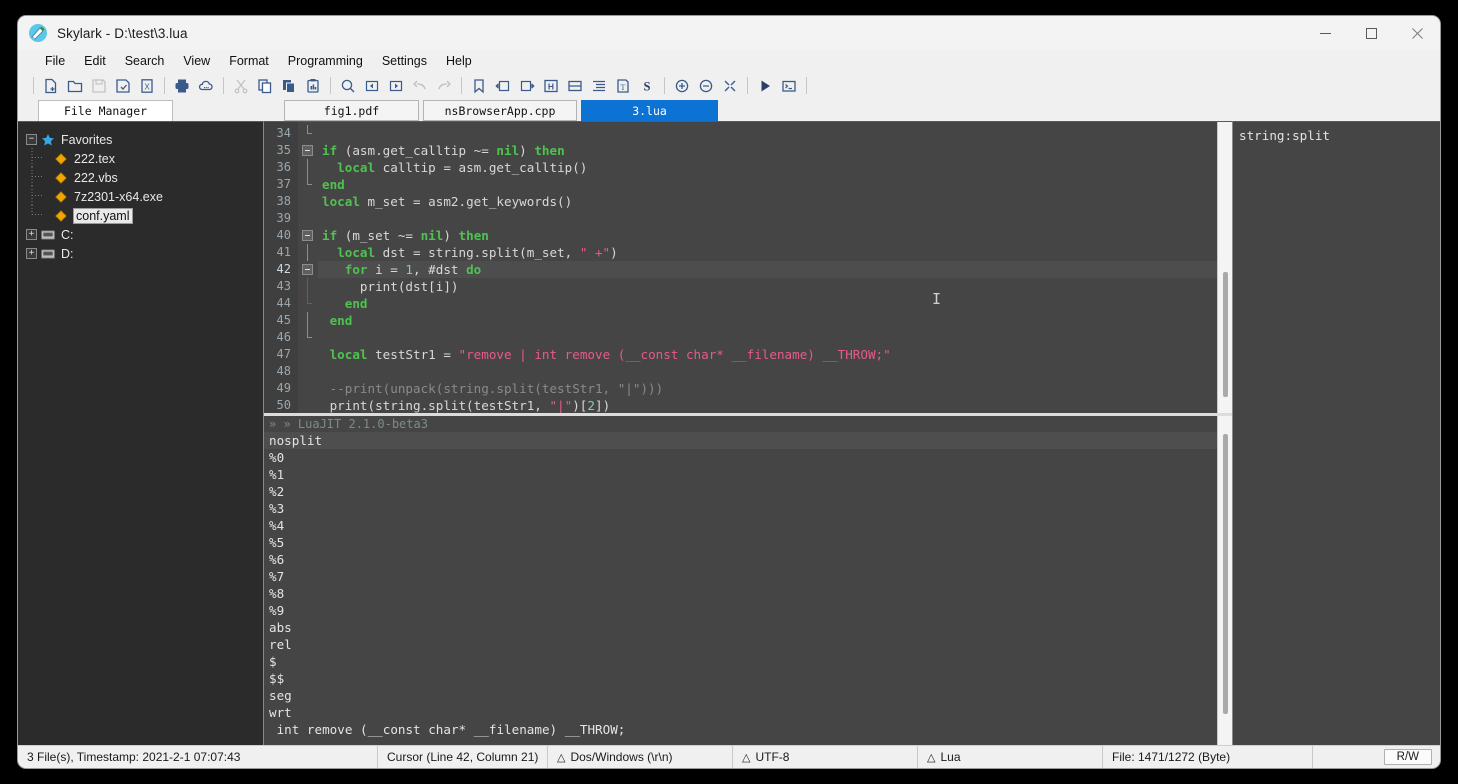 The width and height of the screenshot is (1458, 784). Describe the element at coordinates (602, 405) in the screenshot. I see `code-token: ])` at that location.